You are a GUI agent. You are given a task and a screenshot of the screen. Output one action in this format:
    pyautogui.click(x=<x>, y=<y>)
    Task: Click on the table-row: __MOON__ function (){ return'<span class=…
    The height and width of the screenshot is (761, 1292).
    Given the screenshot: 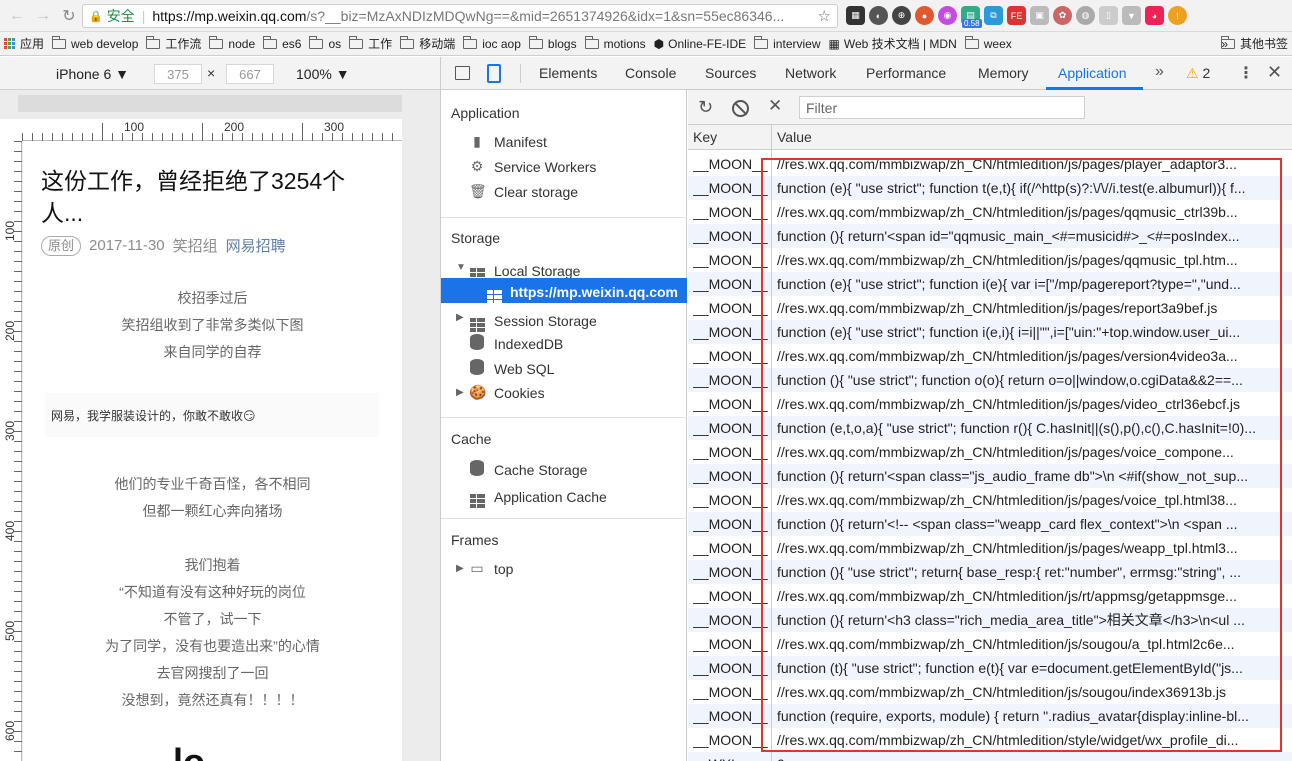 What is the action you would take?
    pyautogui.click(x=990, y=476)
    